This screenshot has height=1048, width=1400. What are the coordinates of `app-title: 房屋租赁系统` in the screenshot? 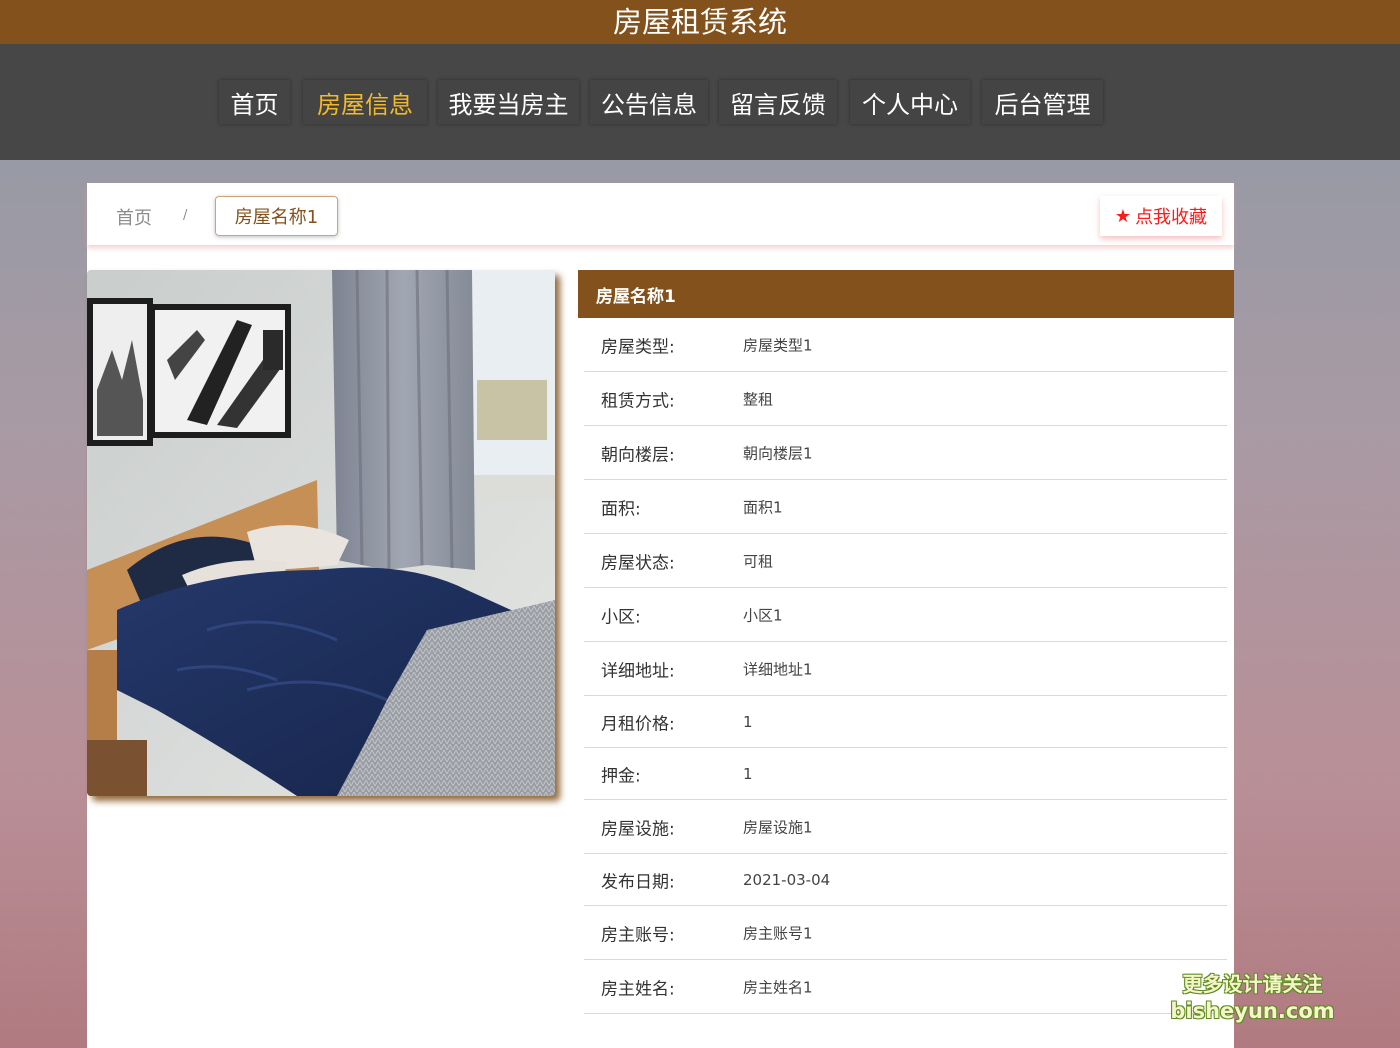 It's located at (699, 22).